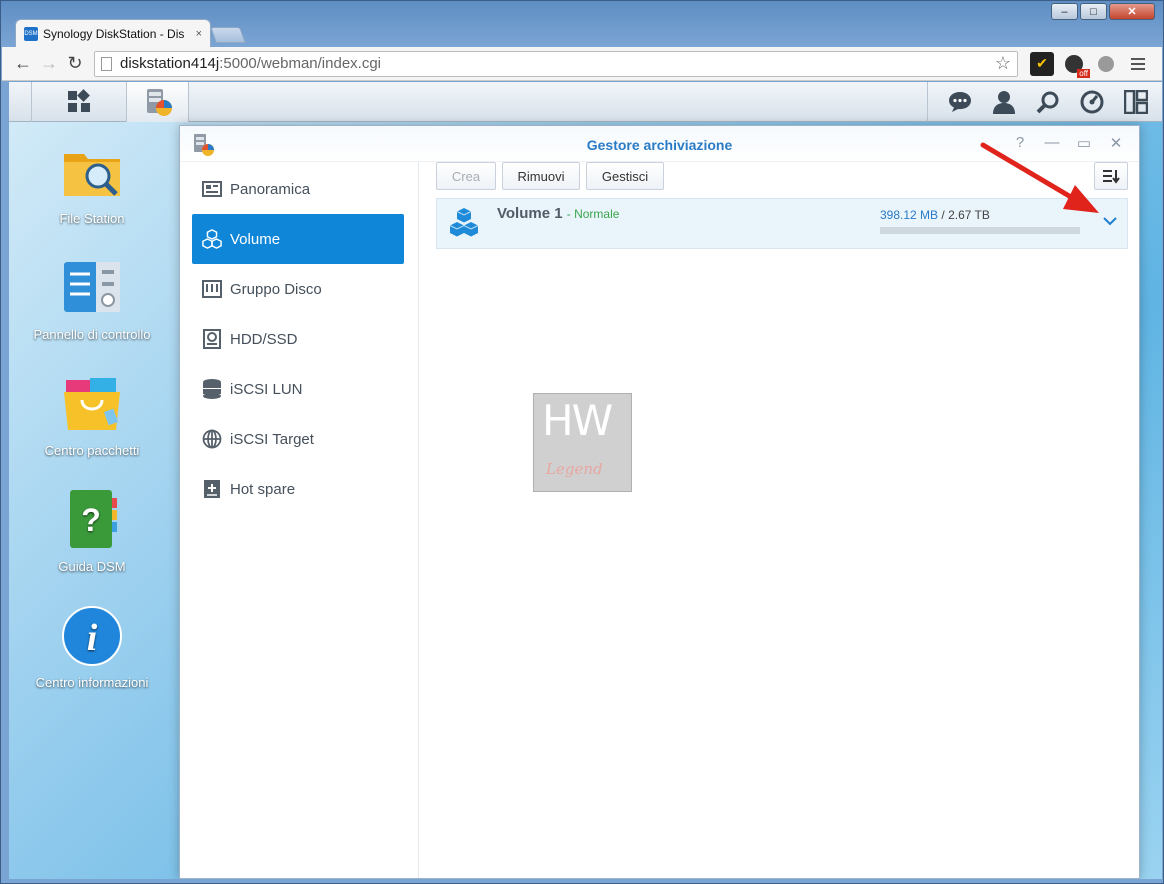 The width and height of the screenshot is (1164, 884). Describe the element at coordinates (272, 439) in the screenshot. I see `sidebar-item-label: iSCSI Target` at that location.